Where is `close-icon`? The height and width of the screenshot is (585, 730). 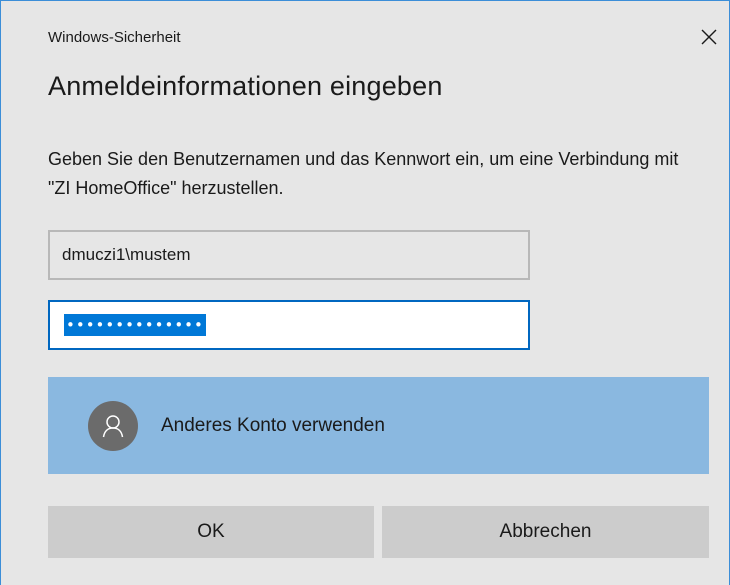
close-icon is located at coordinates (709, 37).